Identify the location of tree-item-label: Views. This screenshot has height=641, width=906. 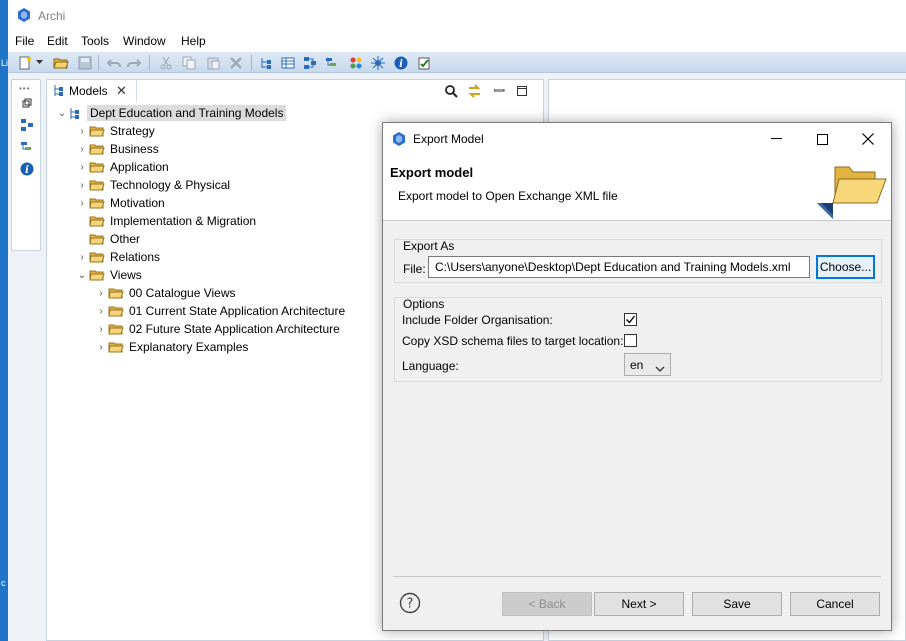
(126, 275).